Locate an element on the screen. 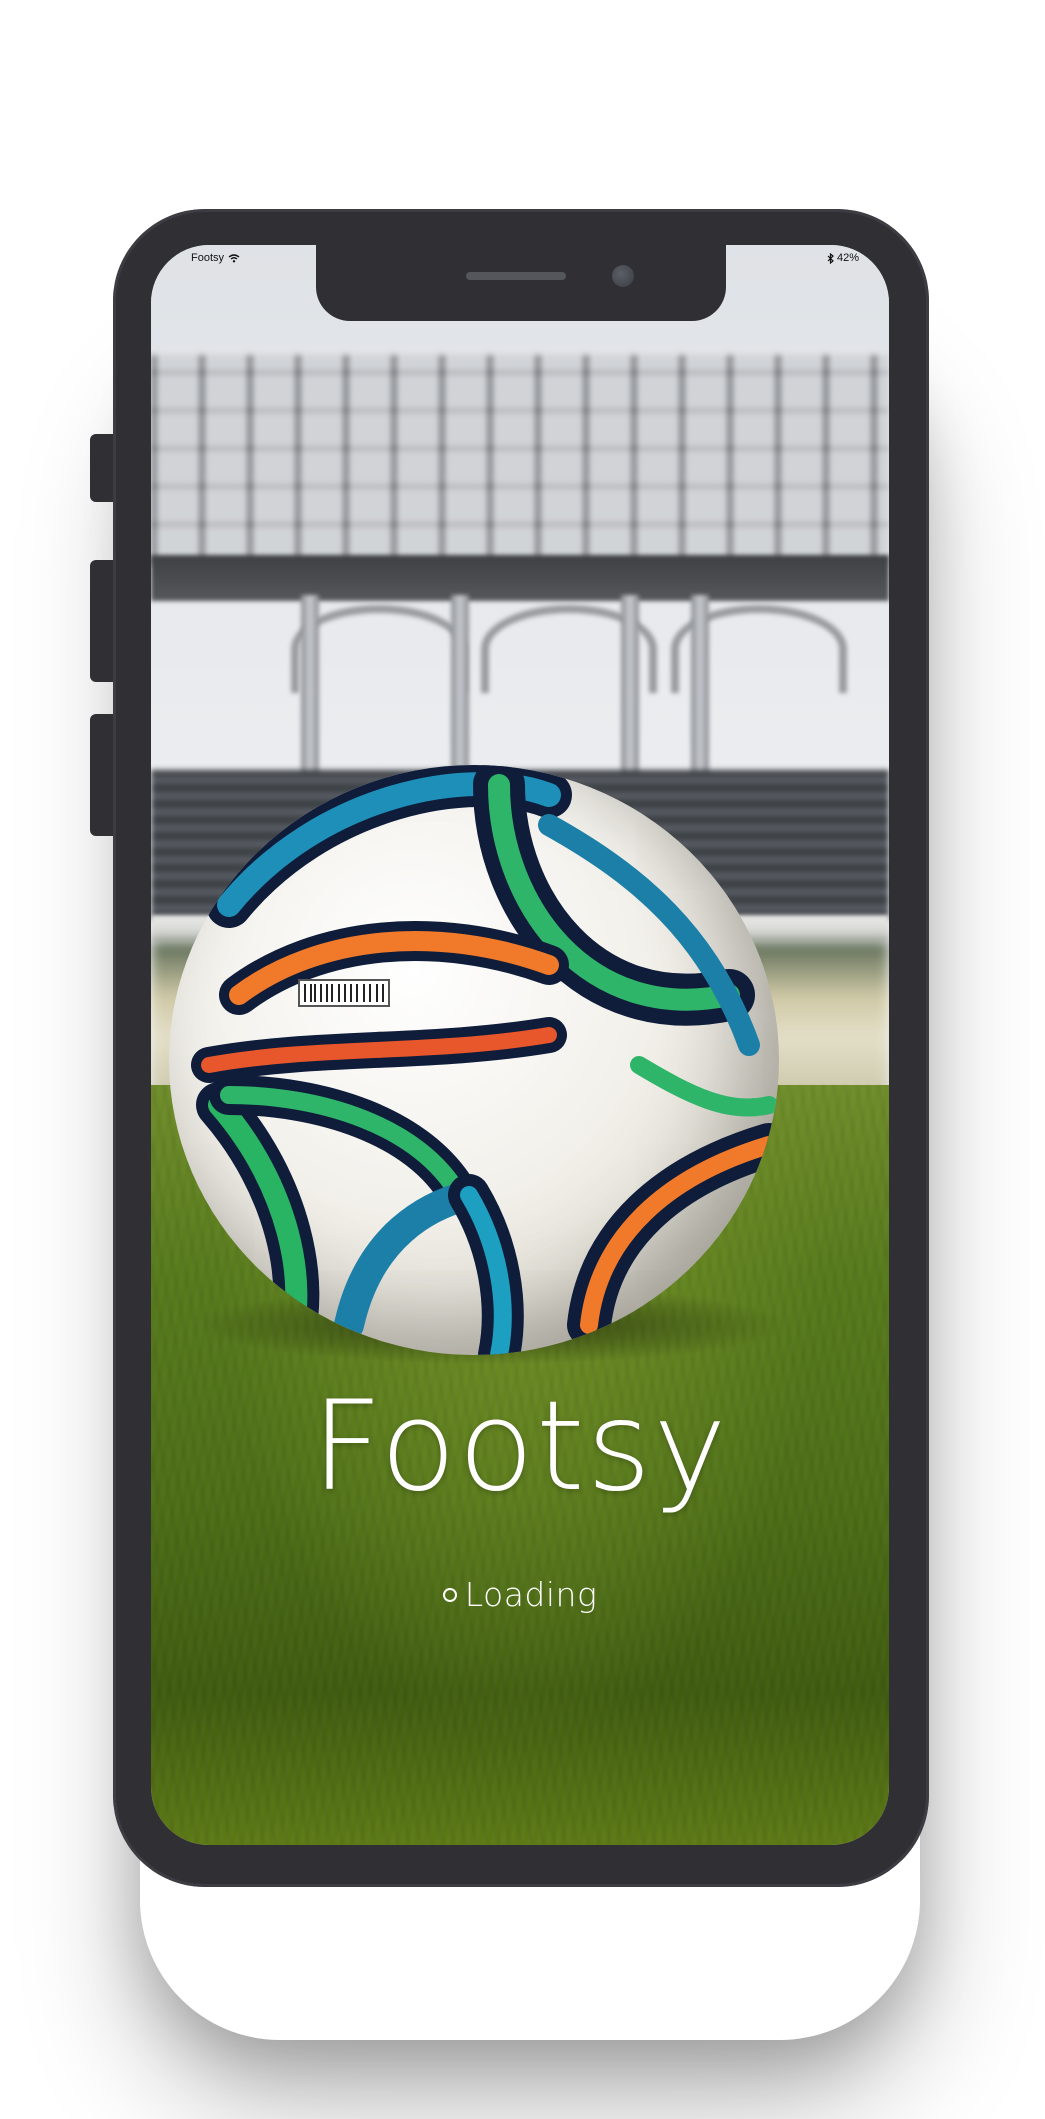 The height and width of the screenshot is (2119, 1045). wifi-icon is located at coordinates (234, 257).